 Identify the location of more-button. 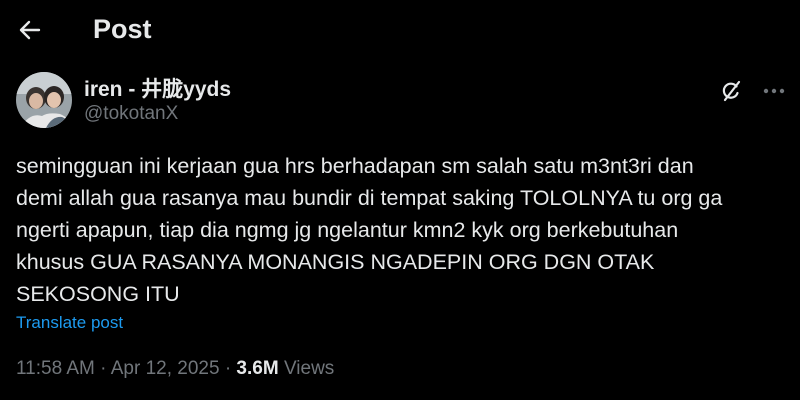
(774, 91).